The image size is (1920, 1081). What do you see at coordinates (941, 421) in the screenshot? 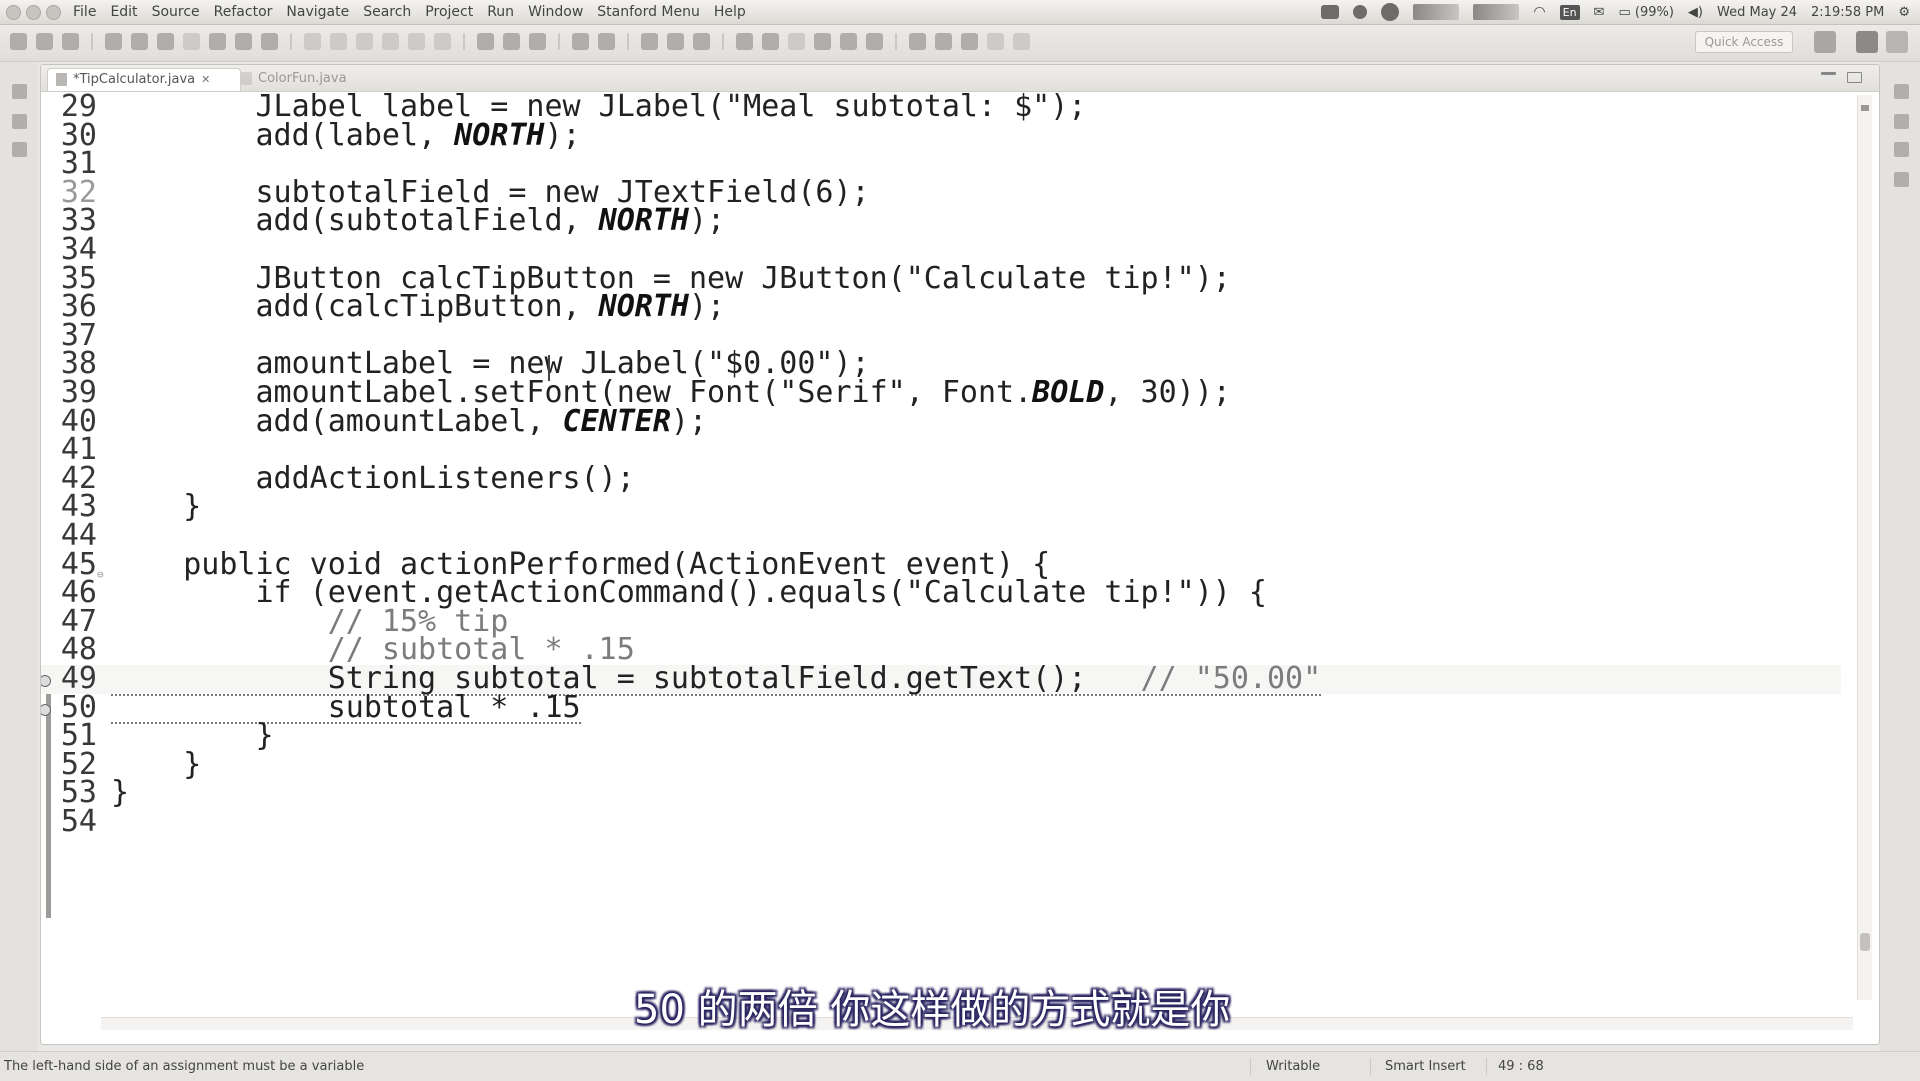
I see `code-line: 40 add(amountLabel, CENTER);` at bounding box center [941, 421].